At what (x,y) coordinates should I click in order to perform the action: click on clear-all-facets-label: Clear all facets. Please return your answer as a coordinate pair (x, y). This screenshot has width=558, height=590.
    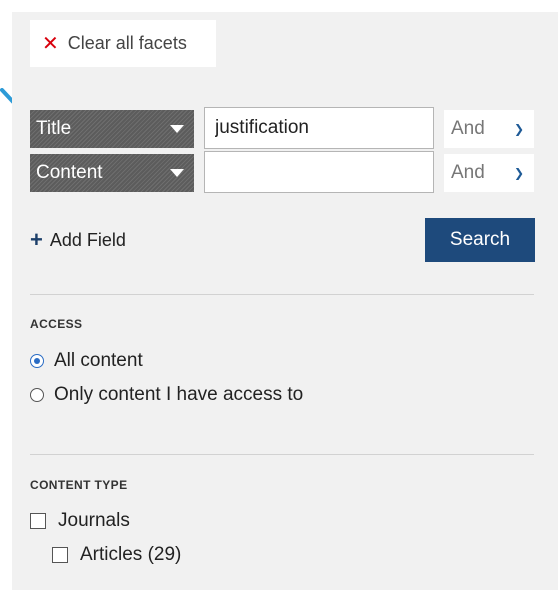
    Looking at the image, I should click on (127, 43).